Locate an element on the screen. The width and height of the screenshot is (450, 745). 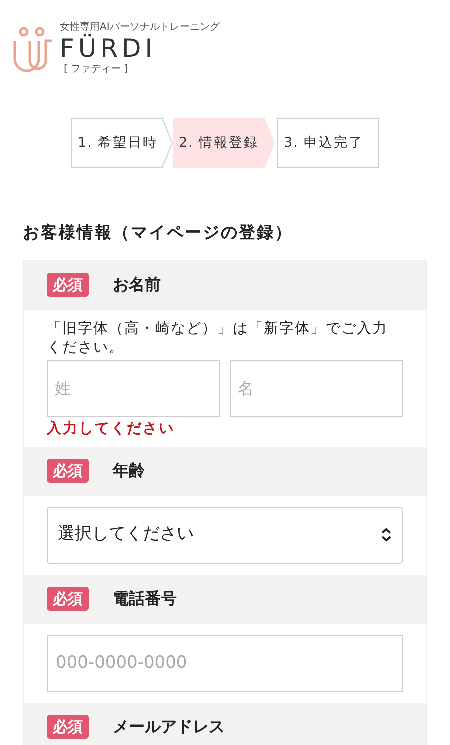
text-field: 000-0000-0000 is located at coordinates (225, 663).